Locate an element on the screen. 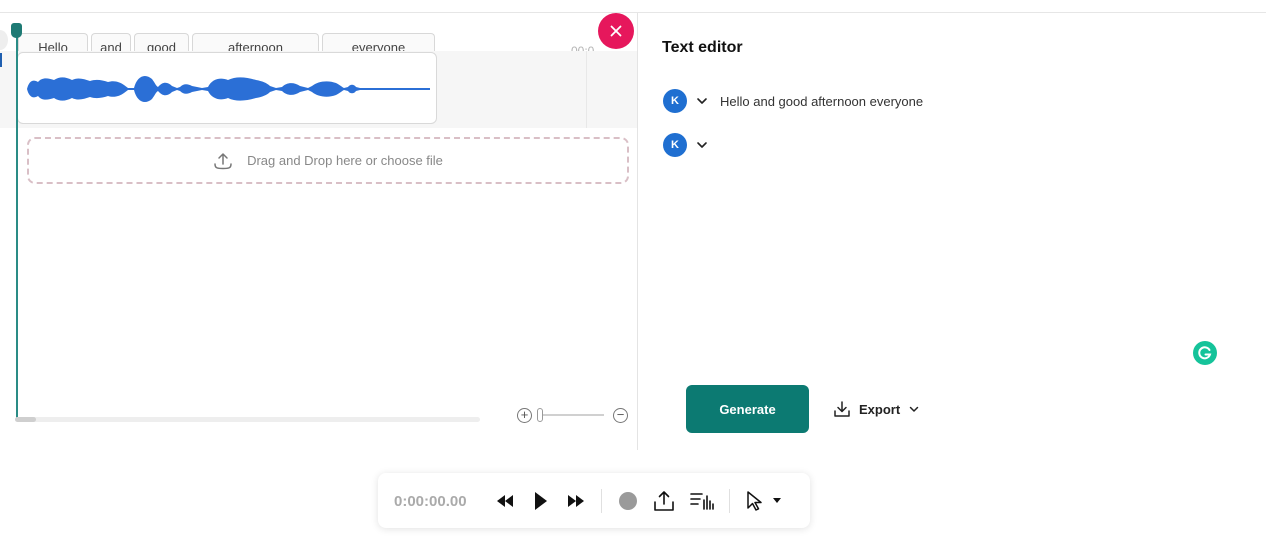  record-button is located at coordinates (628, 501).